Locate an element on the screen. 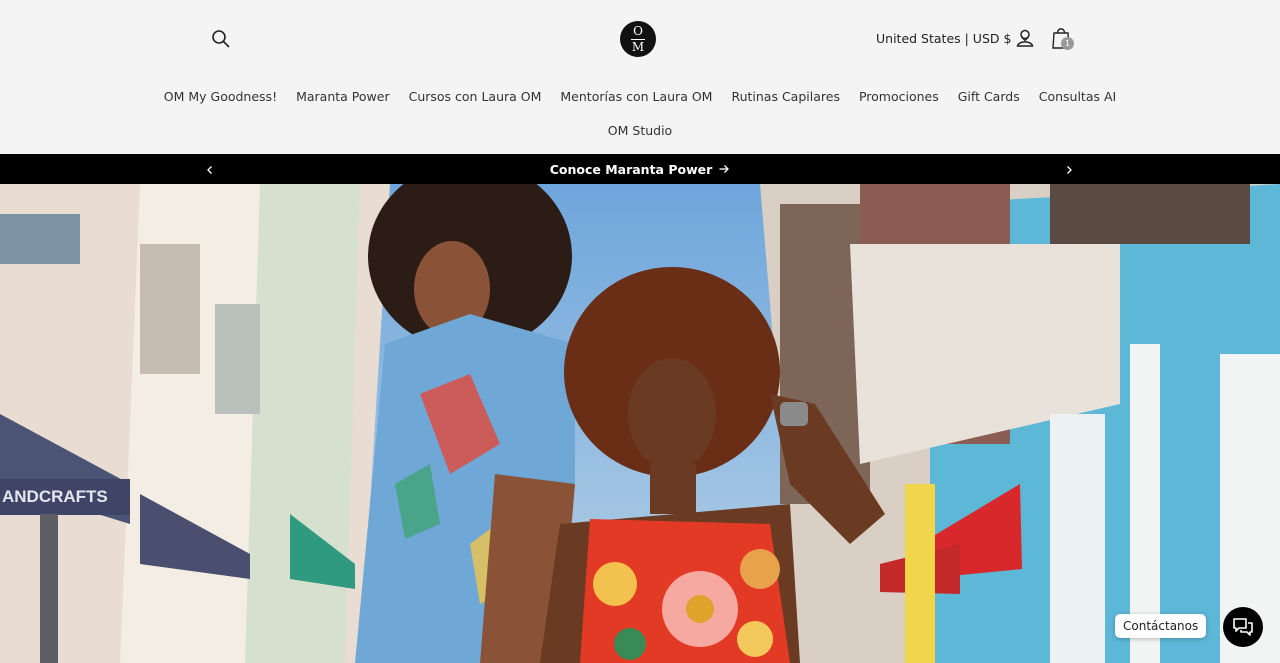 The height and width of the screenshot is (663, 1280). locale-label: United States | USD $ is located at coordinates (944, 38).